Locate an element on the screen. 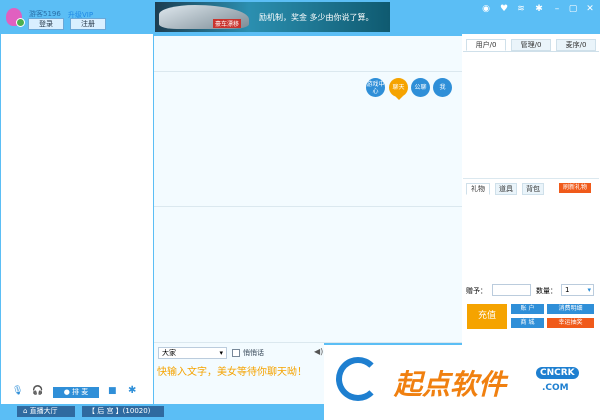 The image size is (600, 420). banner-text: 励机制，奖金 多少由你说了算。 is located at coordinates (316, 17).